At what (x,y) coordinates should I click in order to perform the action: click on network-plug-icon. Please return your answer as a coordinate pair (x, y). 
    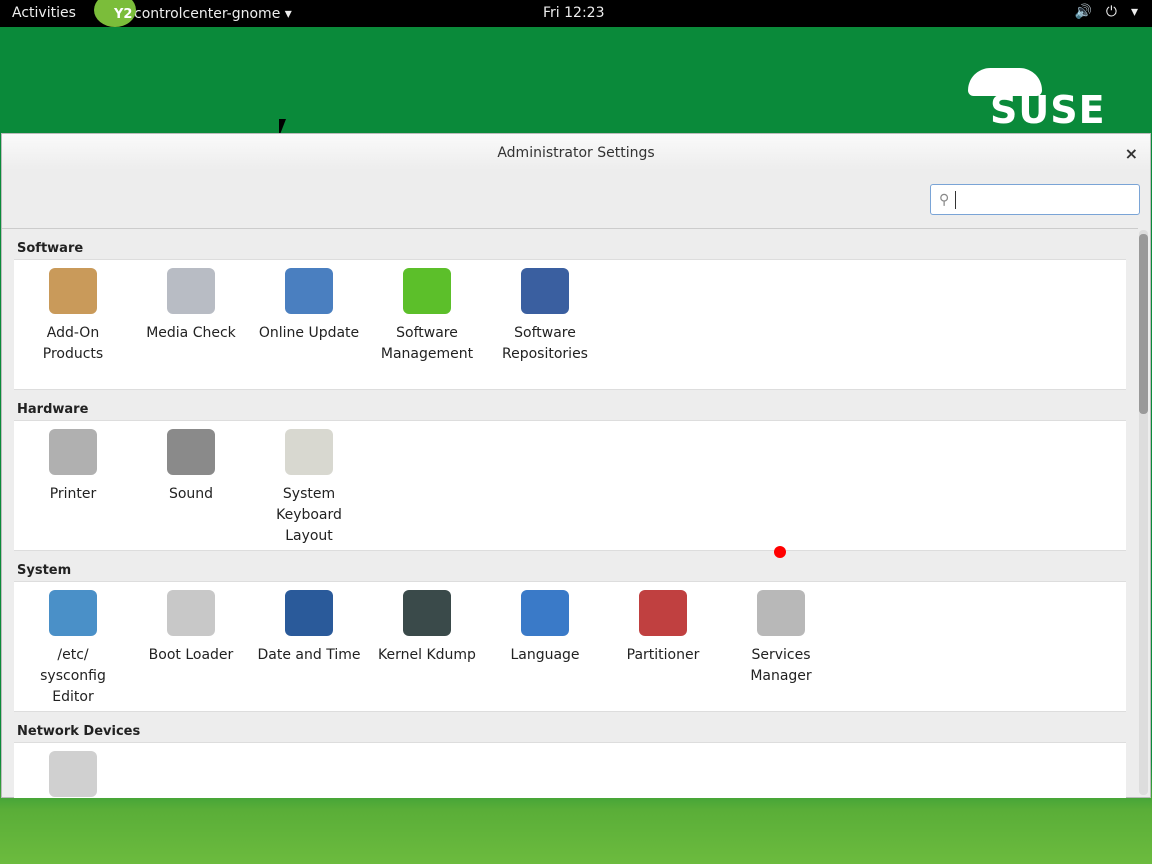
    Looking at the image, I should click on (73, 774).